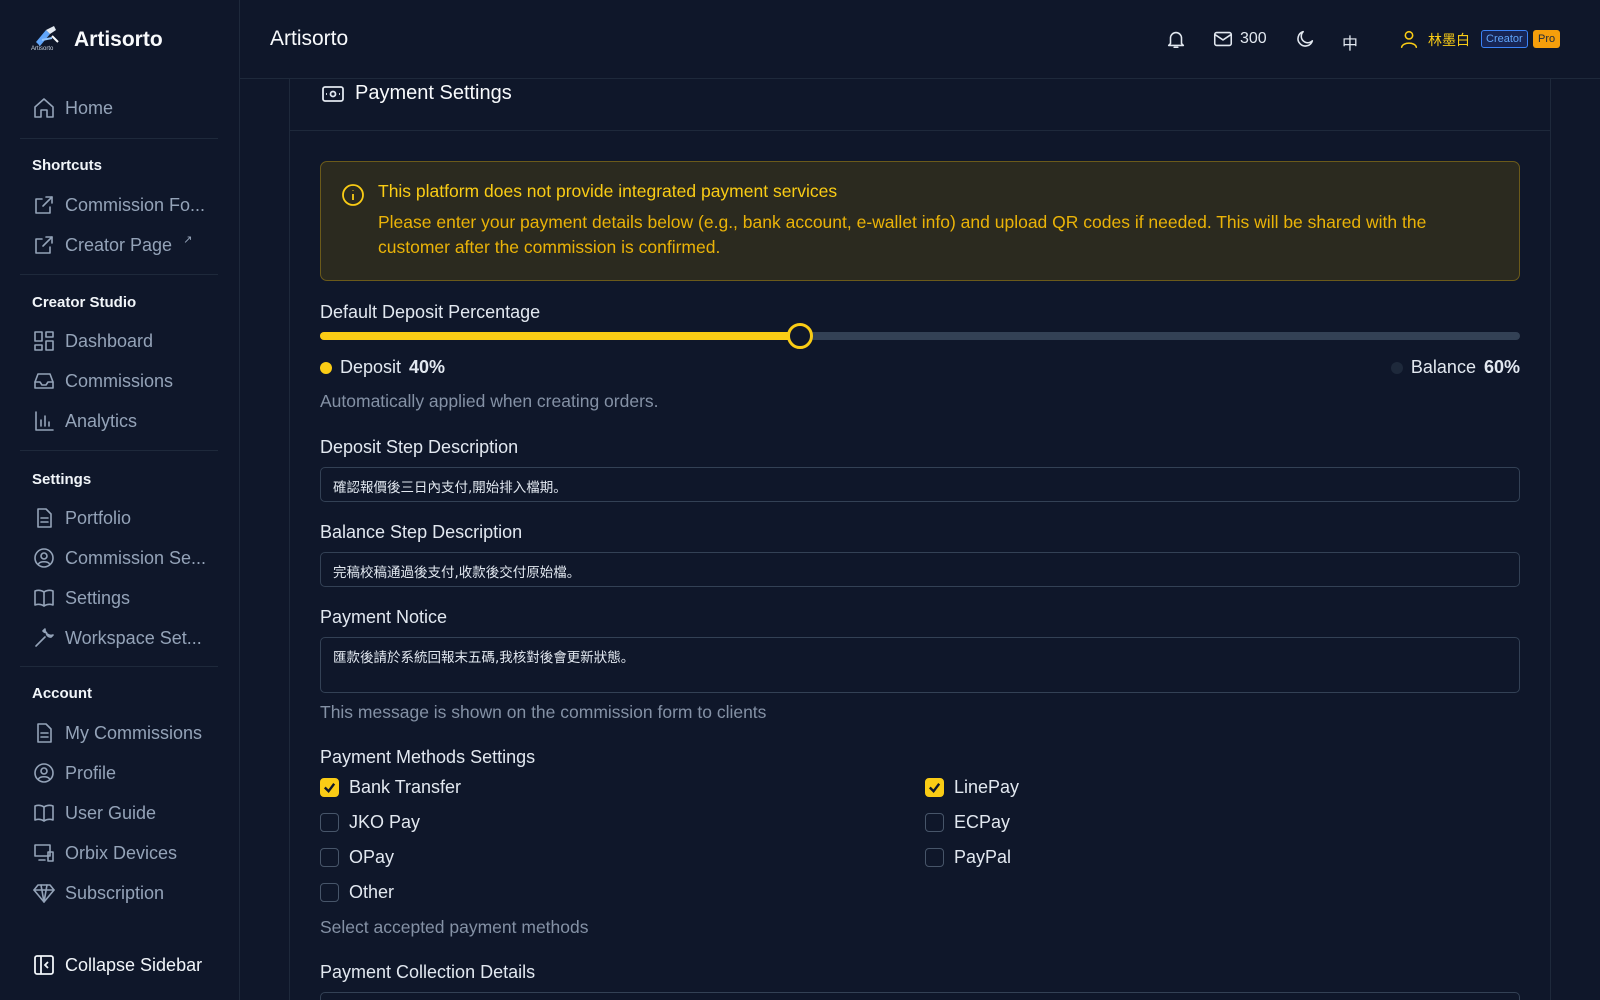 The width and height of the screenshot is (1600, 1000). Describe the element at coordinates (967, 822) in the screenshot. I see `method-ecpay-checkbox: ECPay` at that location.